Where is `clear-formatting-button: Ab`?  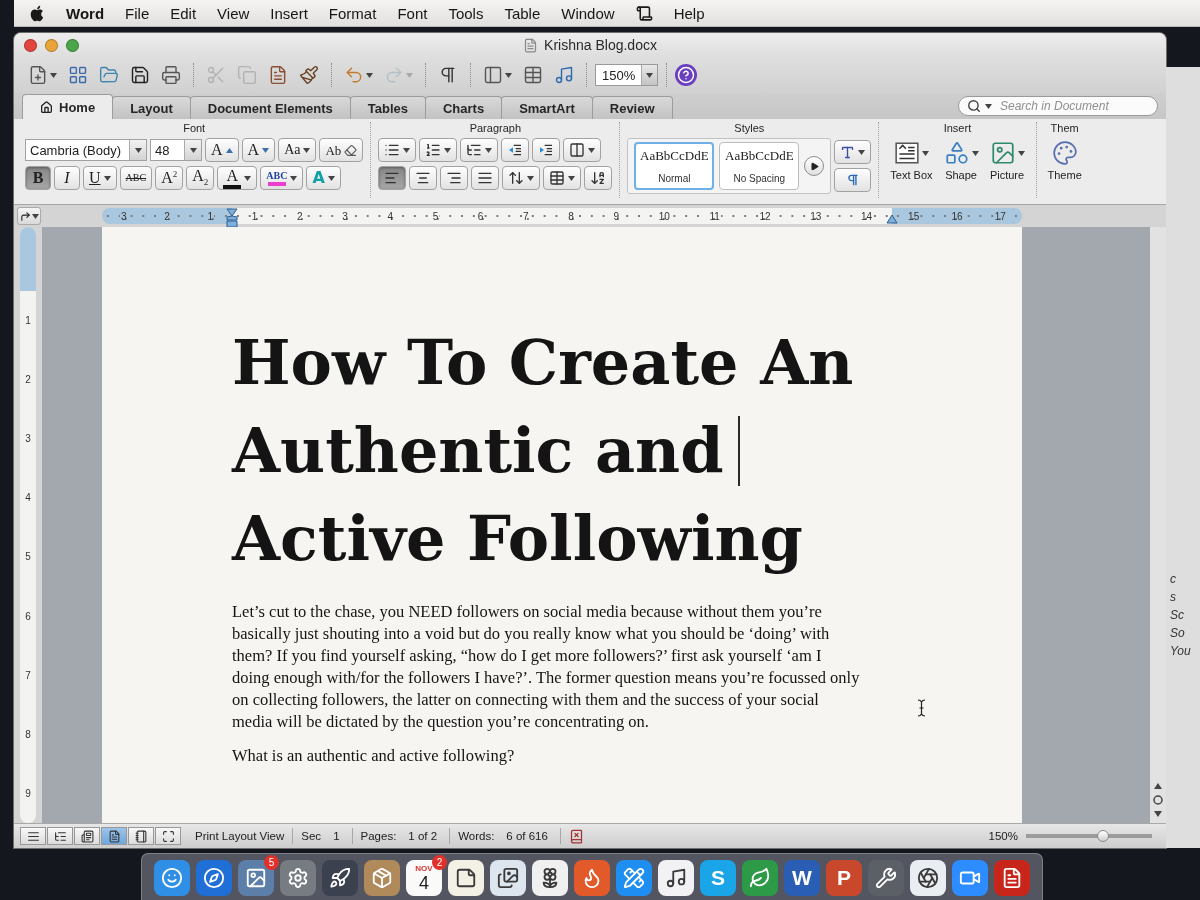
clear-formatting-button: Ab is located at coordinates (341, 150).